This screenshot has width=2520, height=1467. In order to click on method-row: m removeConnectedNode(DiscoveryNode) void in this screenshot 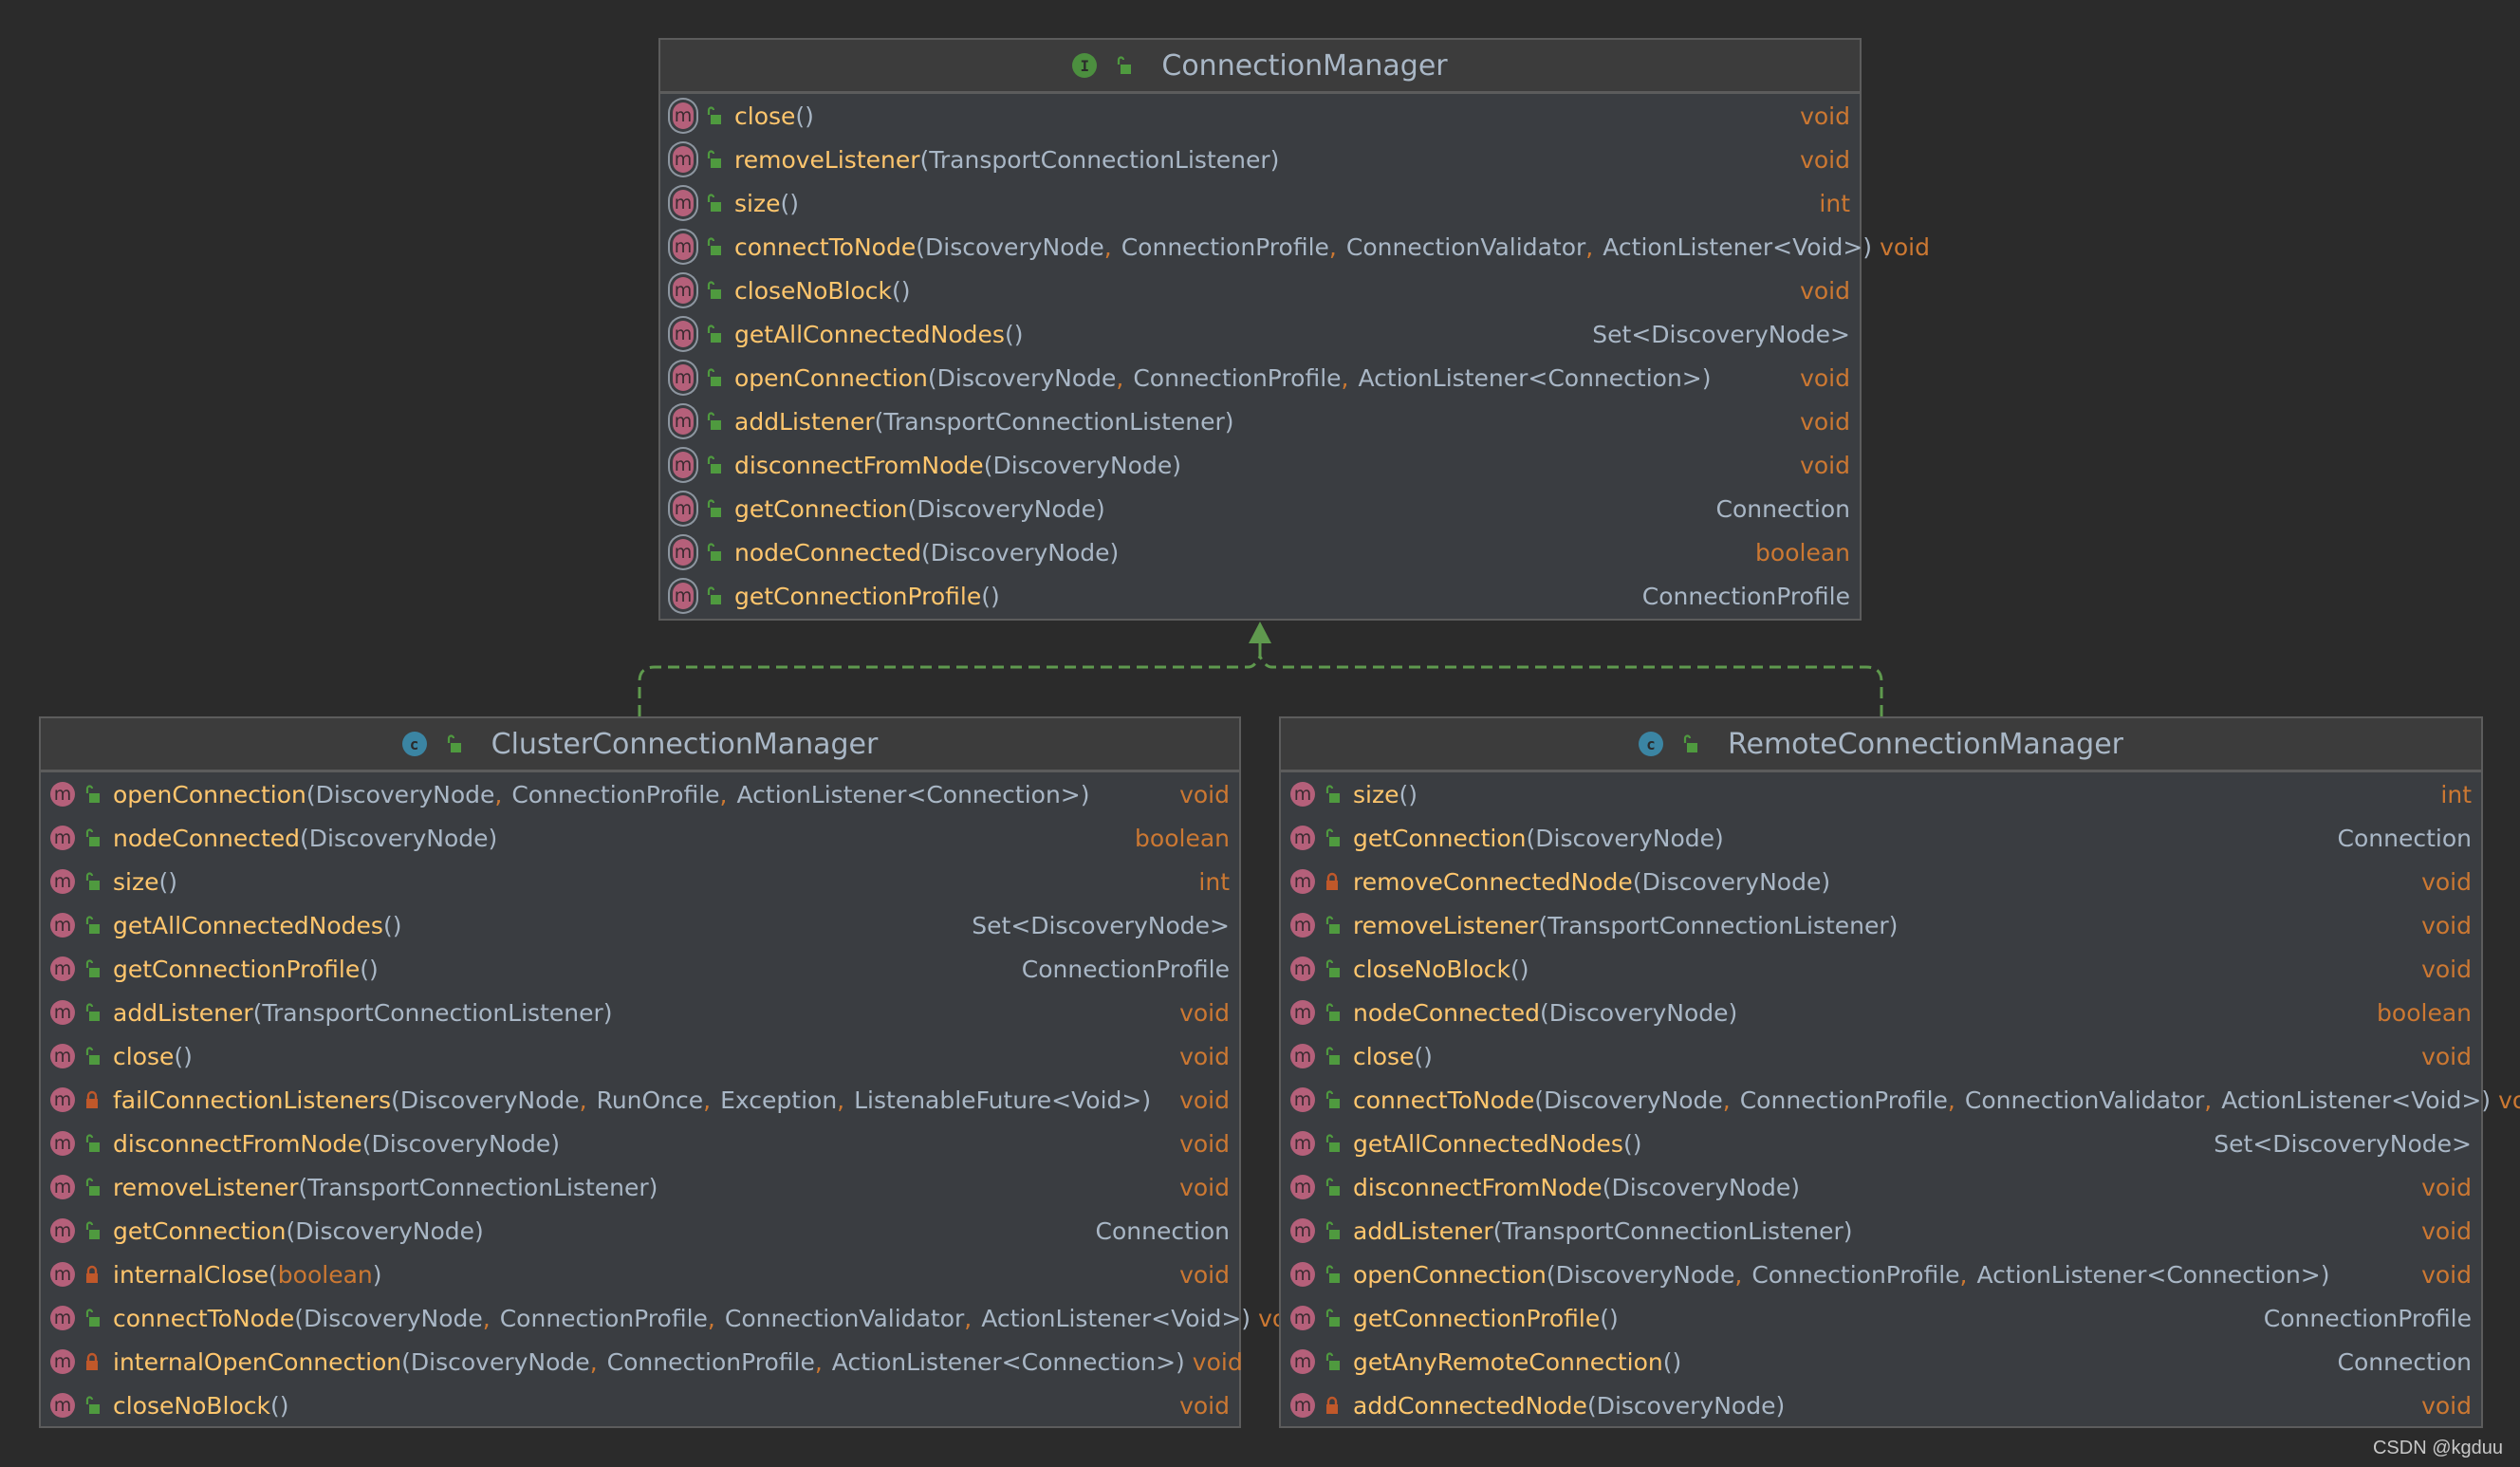, I will do `click(1881, 882)`.